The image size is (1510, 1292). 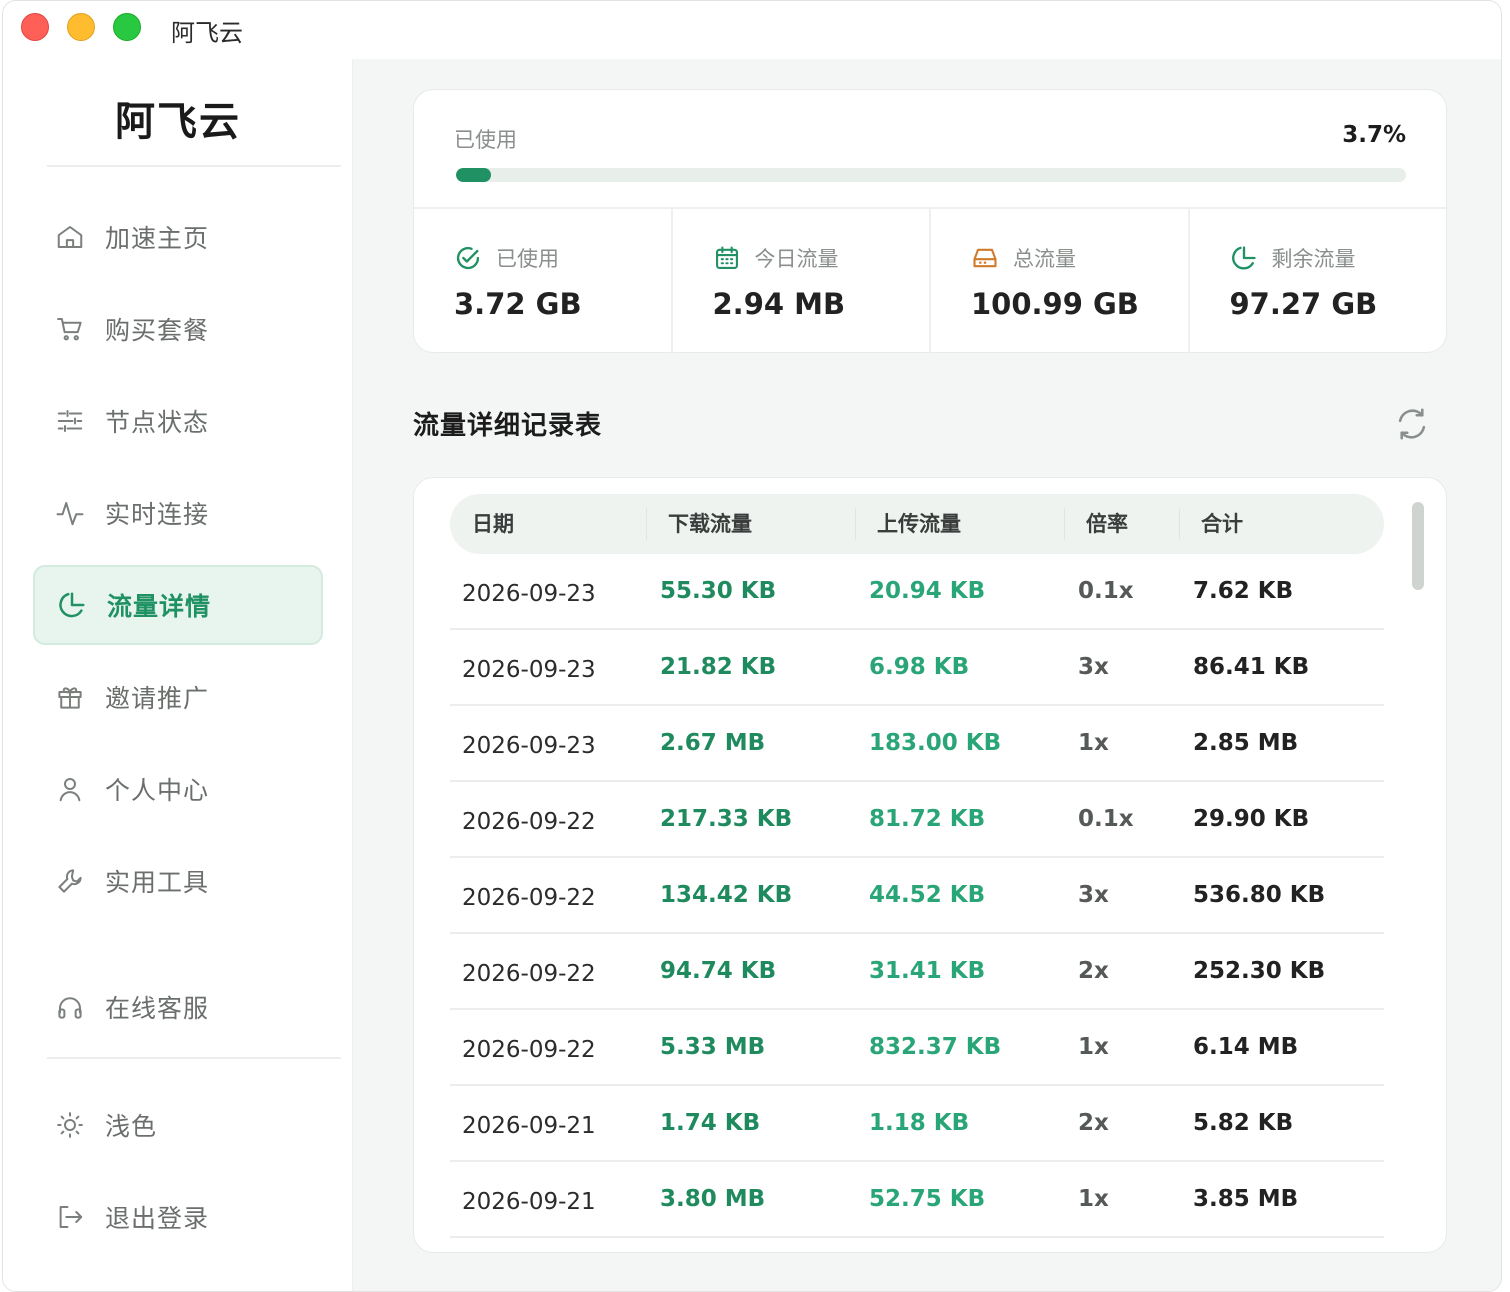 I want to click on sidebar-item-theme-toggle: 浅色, so click(x=178, y=1125).